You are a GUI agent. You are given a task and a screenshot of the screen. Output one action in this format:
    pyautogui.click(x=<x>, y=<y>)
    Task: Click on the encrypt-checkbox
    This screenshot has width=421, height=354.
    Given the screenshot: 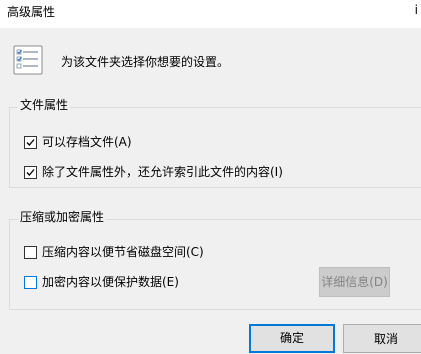 What is the action you would take?
    pyautogui.click(x=30, y=282)
    